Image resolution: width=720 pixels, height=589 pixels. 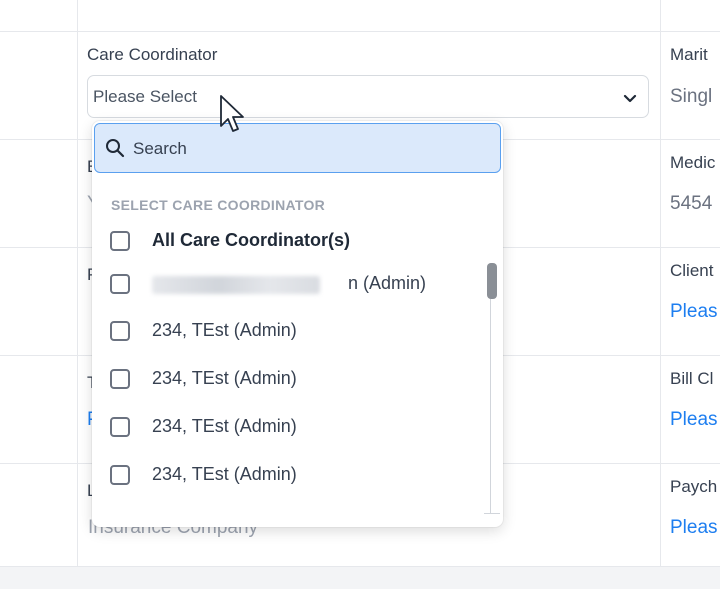 I want to click on option-all-care-coordinators: All Care Coordinator(s), so click(x=295, y=241).